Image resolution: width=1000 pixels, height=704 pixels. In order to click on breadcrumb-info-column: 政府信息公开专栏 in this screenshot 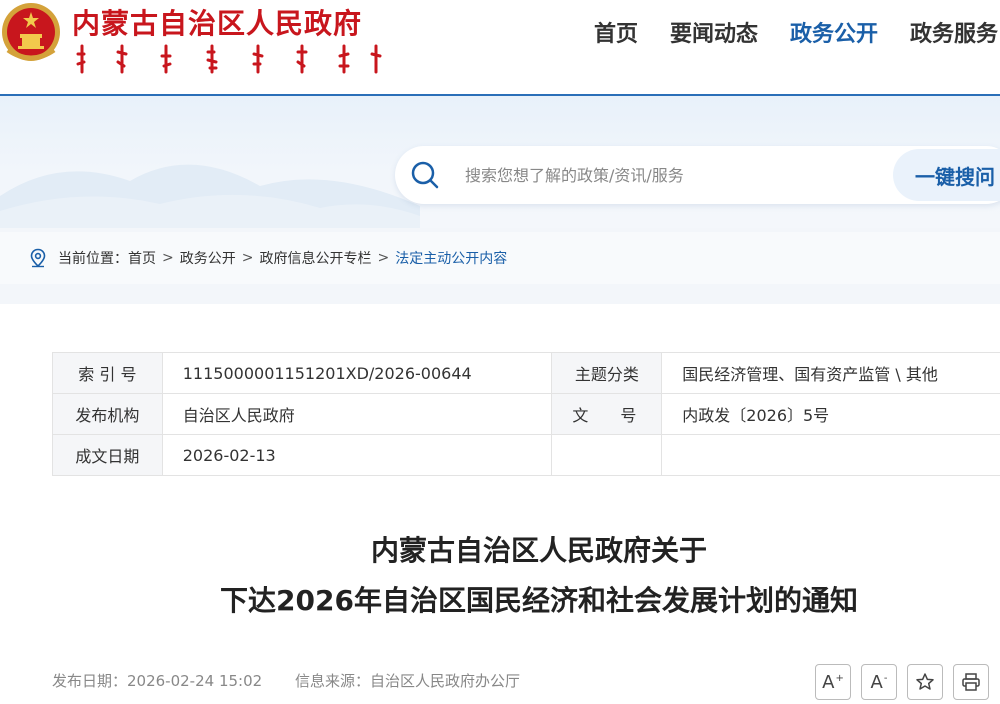, I will do `click(315, 258)`.